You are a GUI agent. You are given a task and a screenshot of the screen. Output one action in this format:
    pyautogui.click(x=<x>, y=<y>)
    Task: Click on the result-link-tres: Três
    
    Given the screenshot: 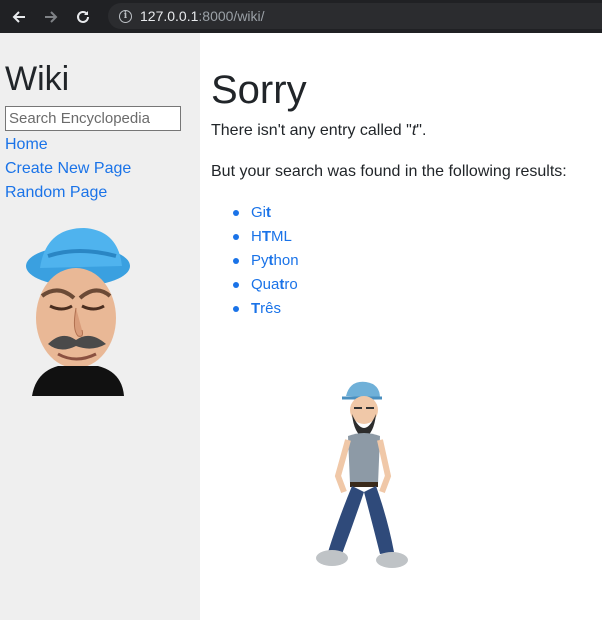 What is the action you would take?
    pyautogui.click(x=266, y=308)
    